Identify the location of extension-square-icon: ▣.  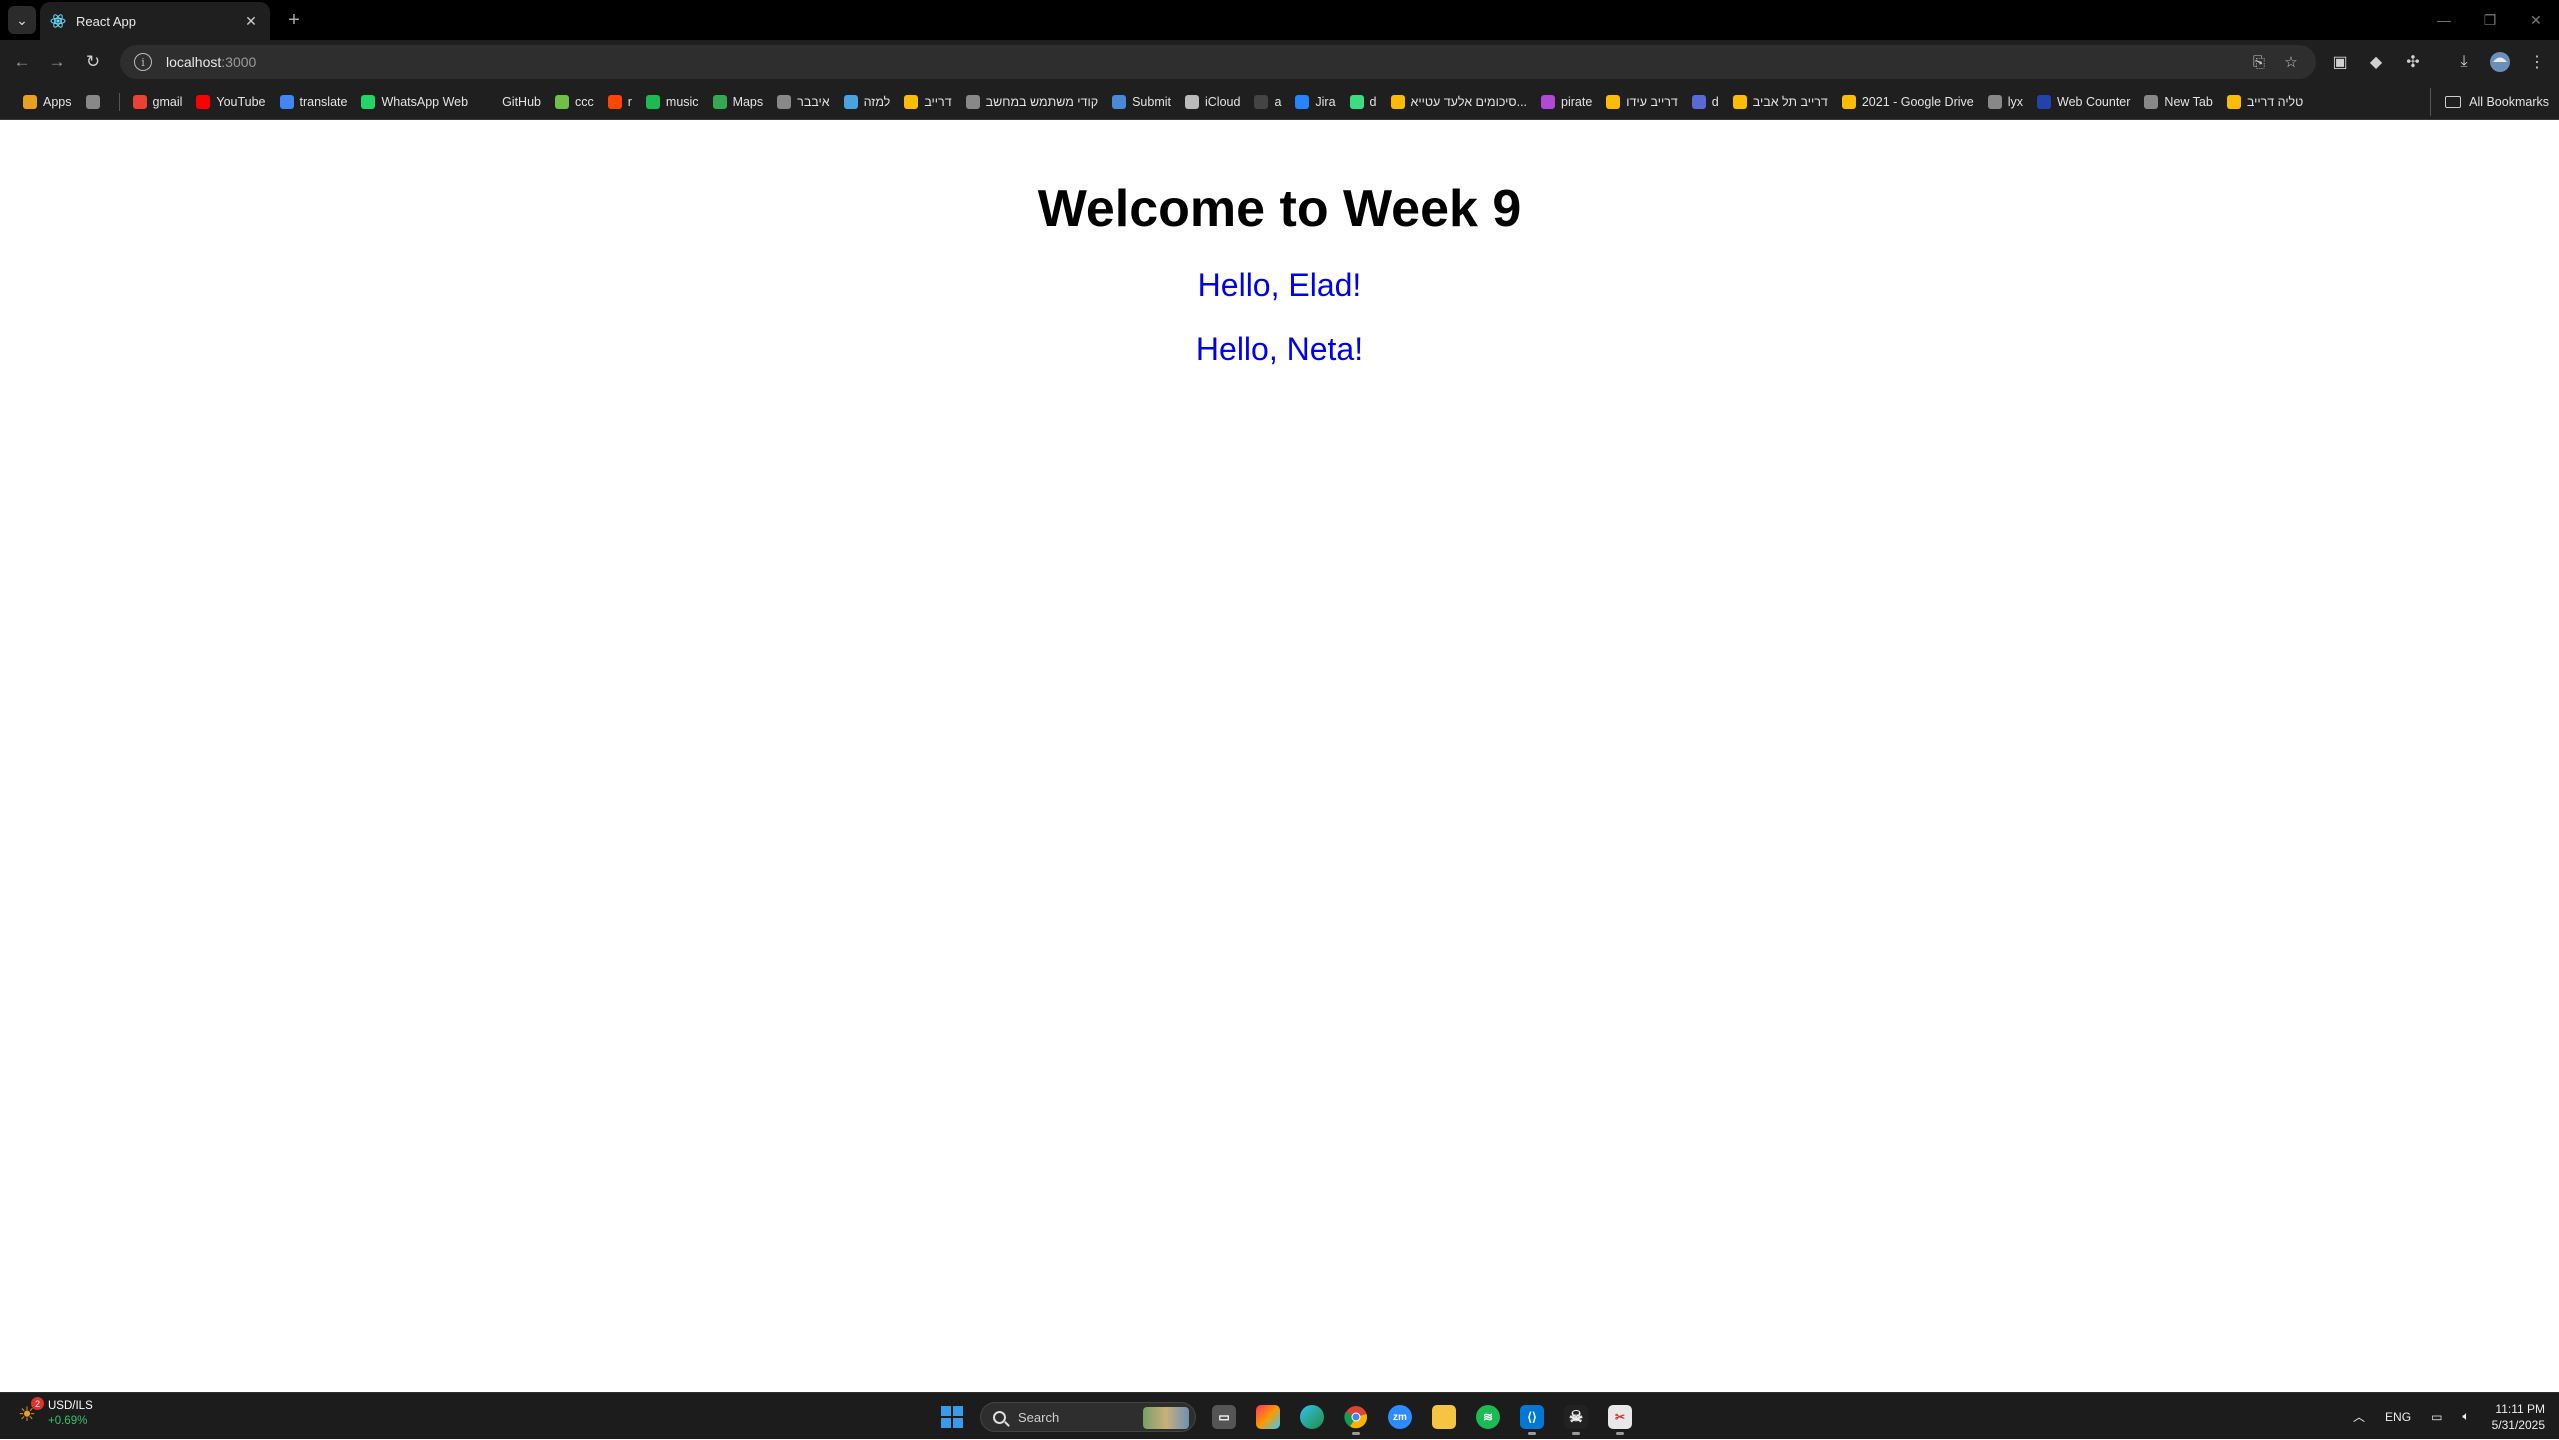
(2340, 62).